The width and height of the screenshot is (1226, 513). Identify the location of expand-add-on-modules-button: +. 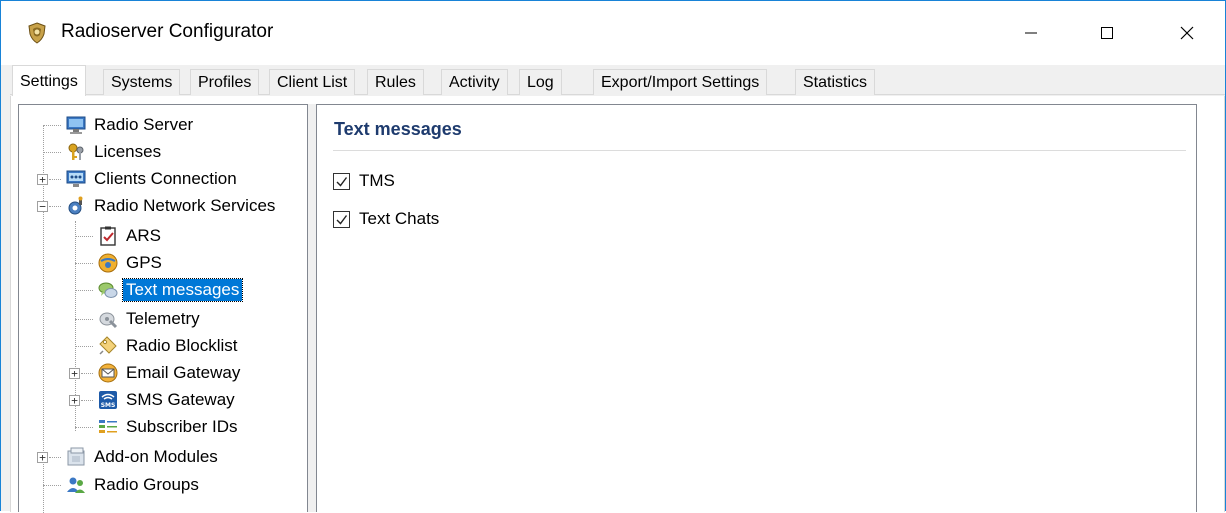
(42, 457).